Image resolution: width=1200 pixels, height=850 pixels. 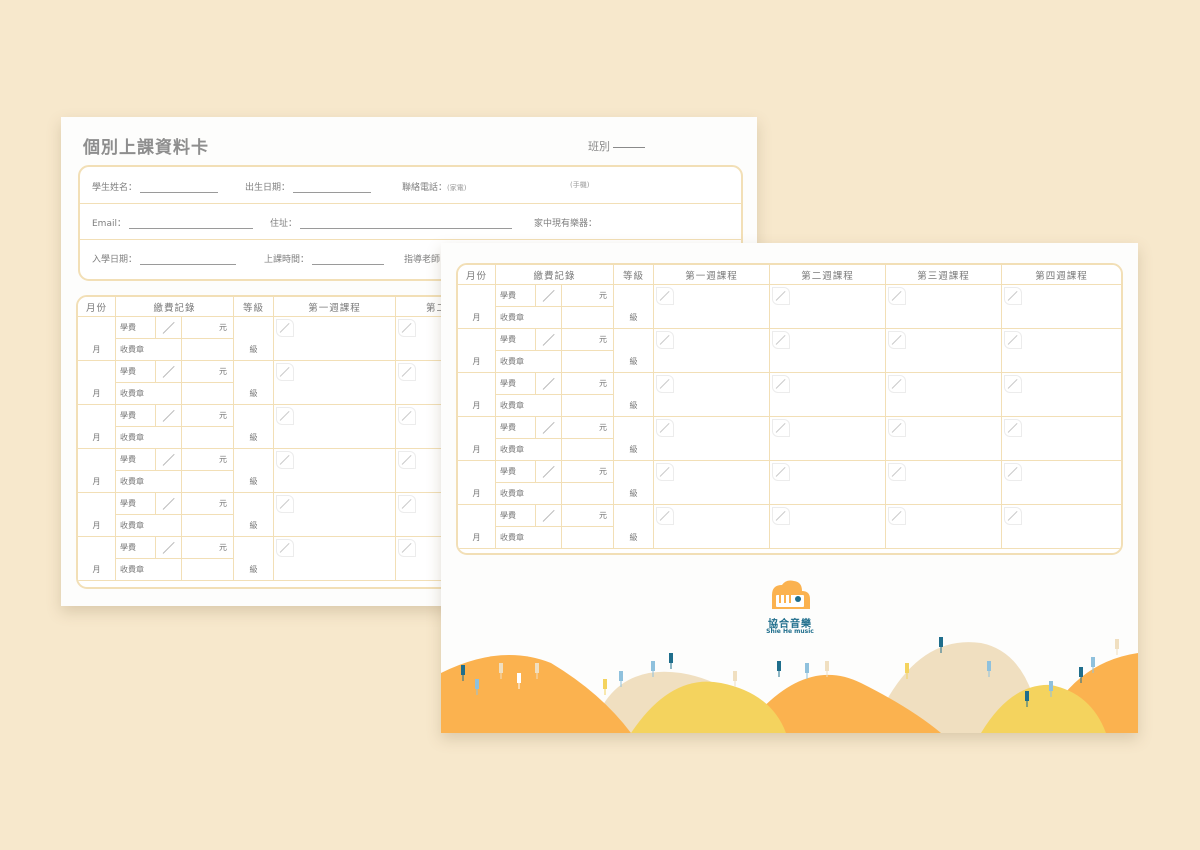 I want to click on birth-date-field: 出生日期：, so click(x=308, y=186).